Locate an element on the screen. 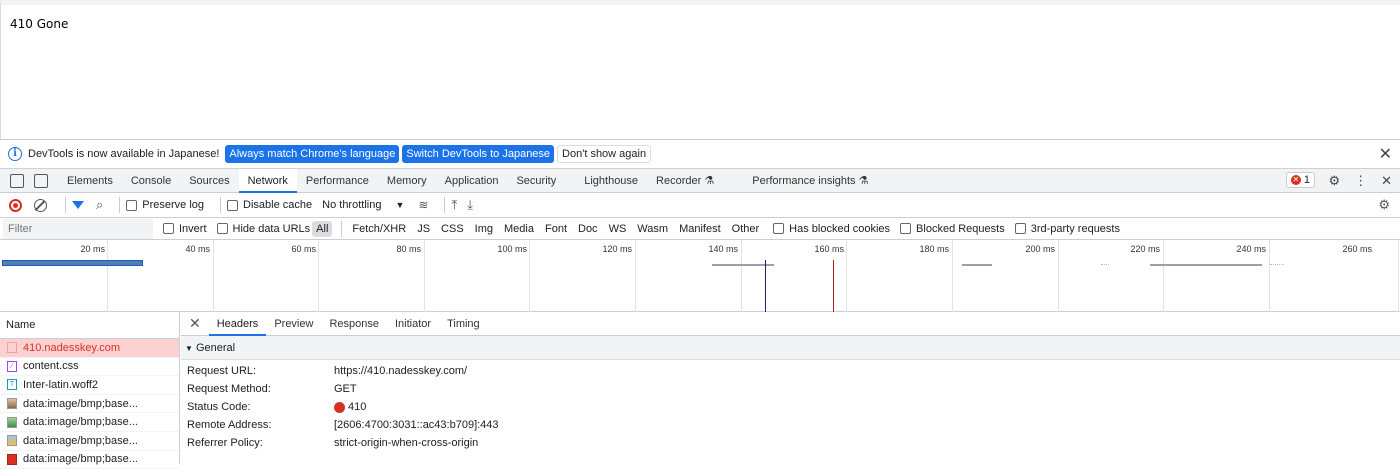 The height and width of the screenshot is (469, 1400). tab-performance-insights: Performance insights ⚗ is located at coordinates (810, 181).